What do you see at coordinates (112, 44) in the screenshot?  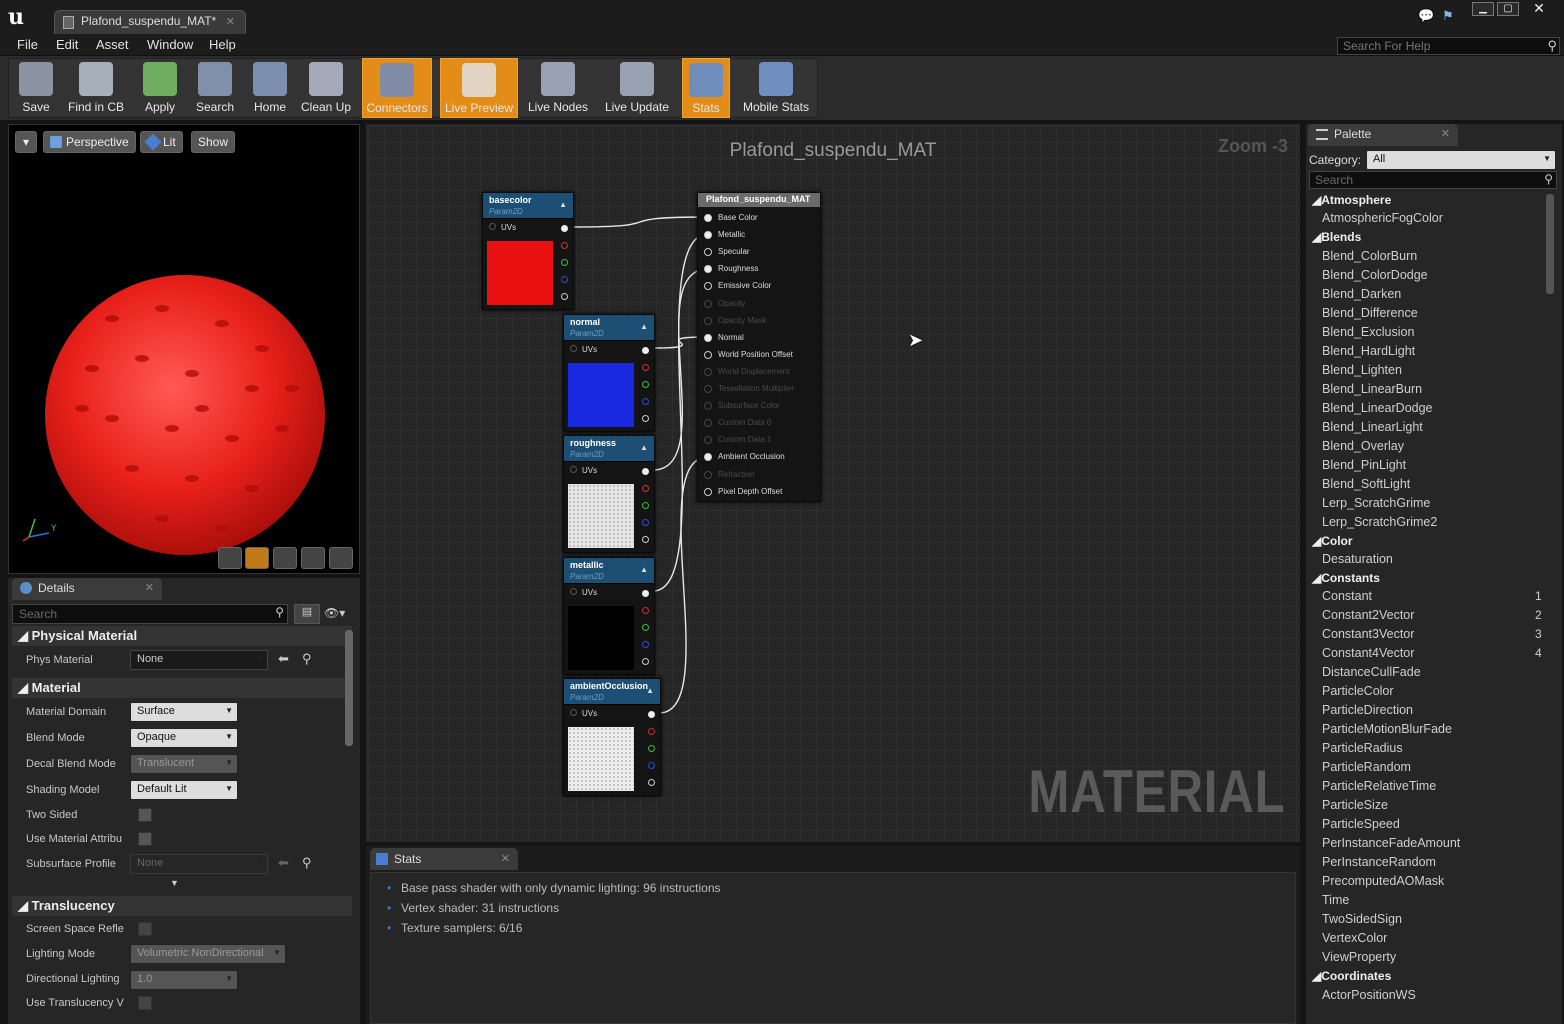 I see `menu-asset: Asset` at bounding box center [112, 44].